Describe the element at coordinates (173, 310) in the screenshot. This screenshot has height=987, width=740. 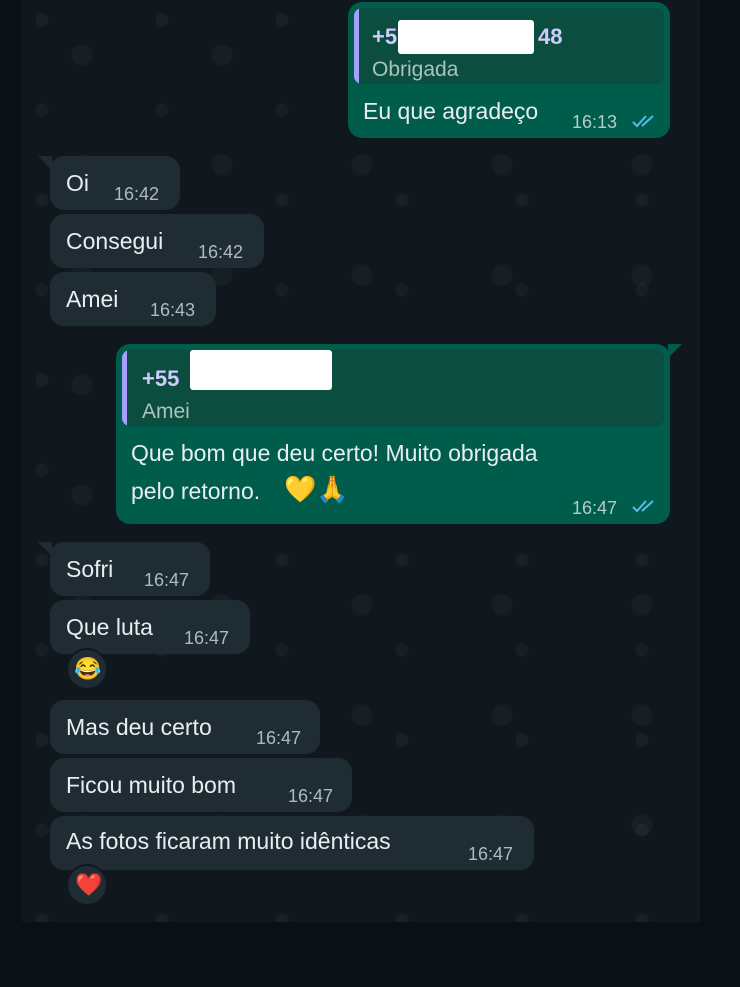
I see `message-time: 16:43` at that location.